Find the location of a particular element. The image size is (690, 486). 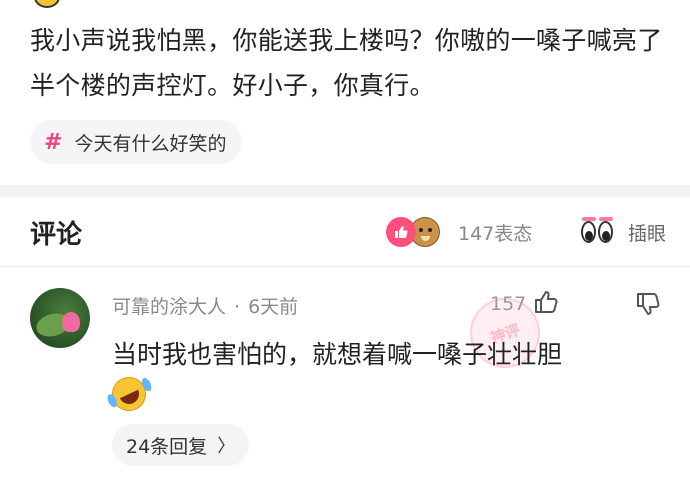

thumbs-up-icon is located at coordinates (401, 232).